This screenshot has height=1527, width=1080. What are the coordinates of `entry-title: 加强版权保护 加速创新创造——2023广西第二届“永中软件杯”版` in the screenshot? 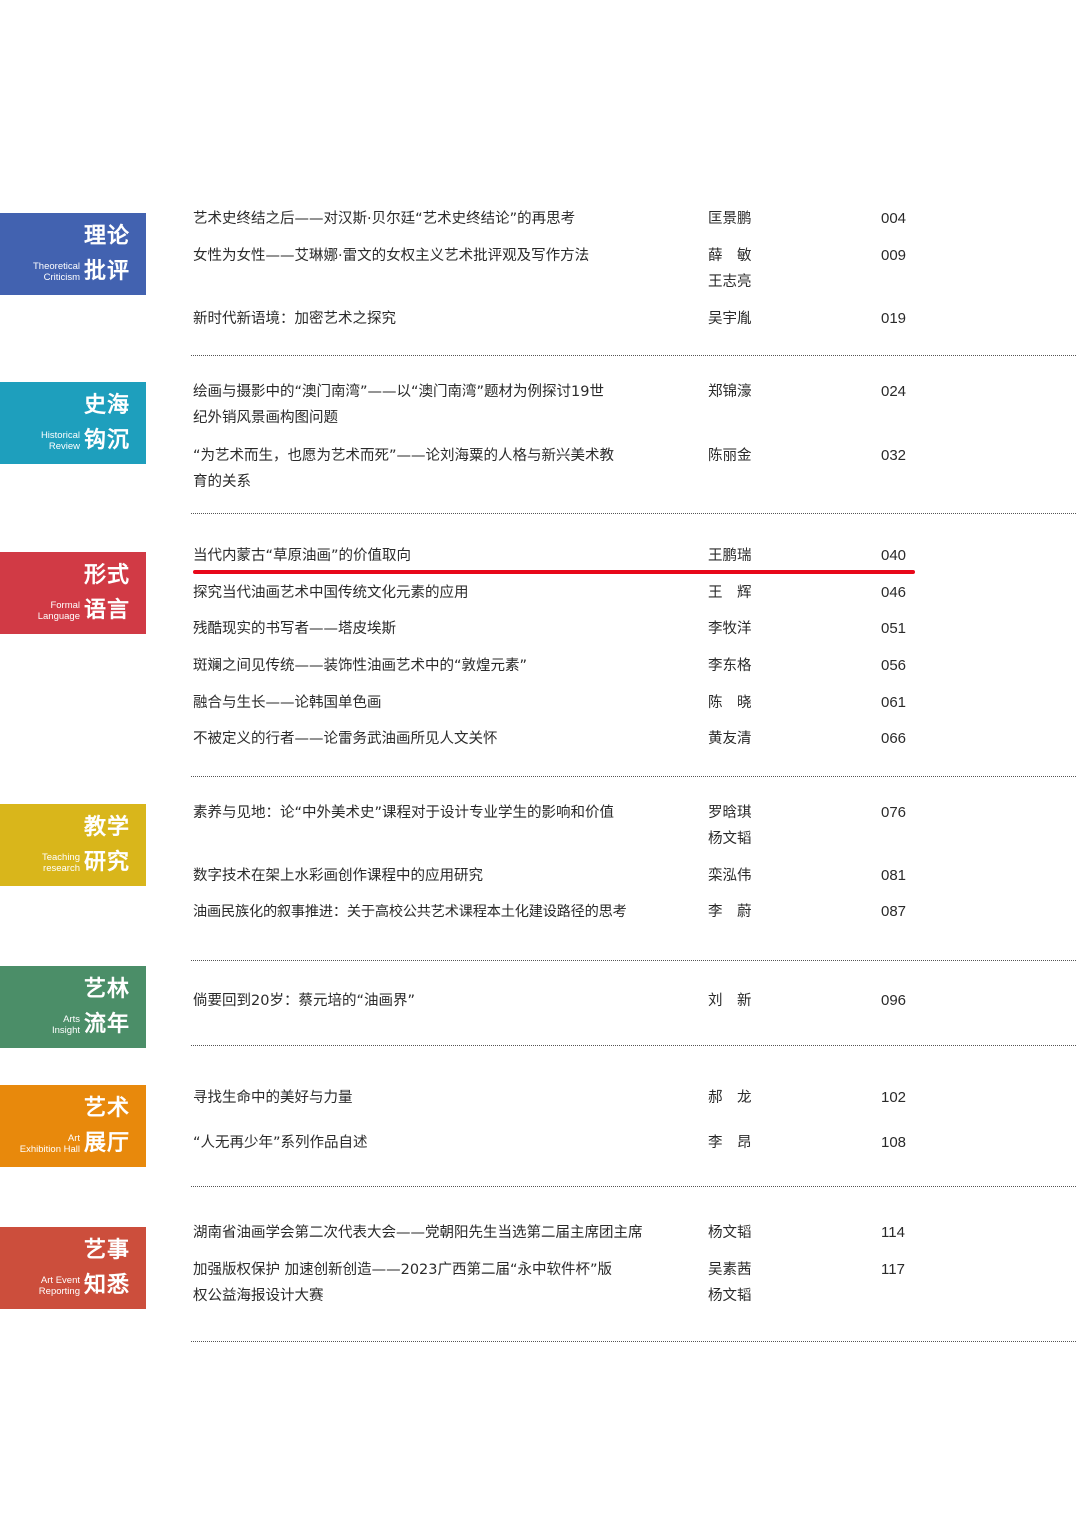 It's located at (403, 1270).